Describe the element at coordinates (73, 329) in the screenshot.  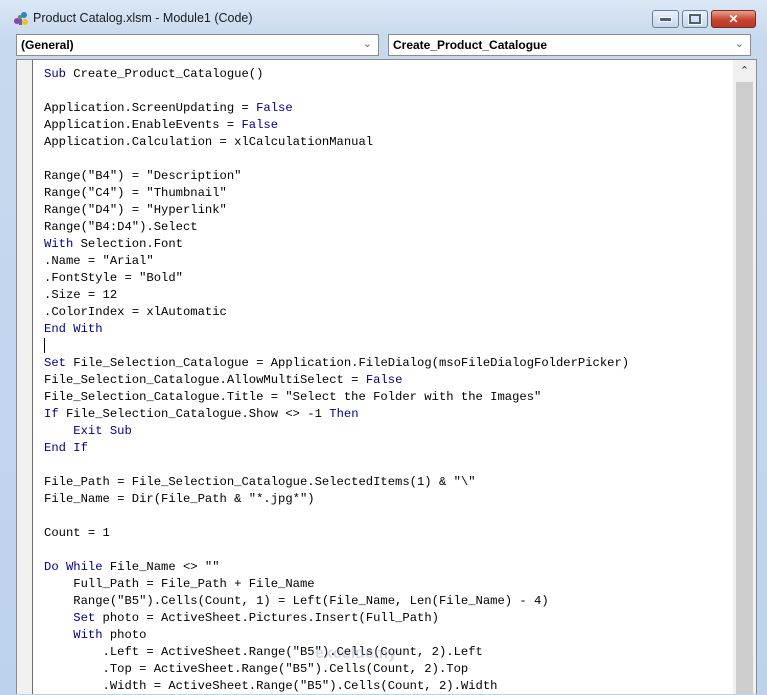
I see `keyword: End With` at that location.